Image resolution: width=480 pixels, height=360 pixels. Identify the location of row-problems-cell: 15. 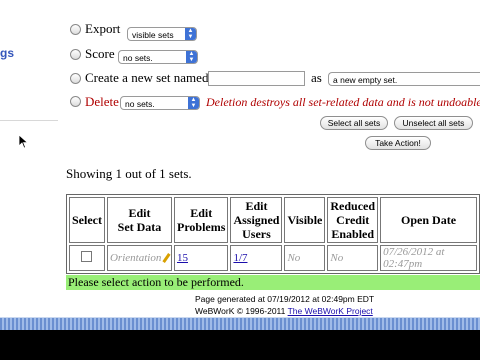
(201, 258).